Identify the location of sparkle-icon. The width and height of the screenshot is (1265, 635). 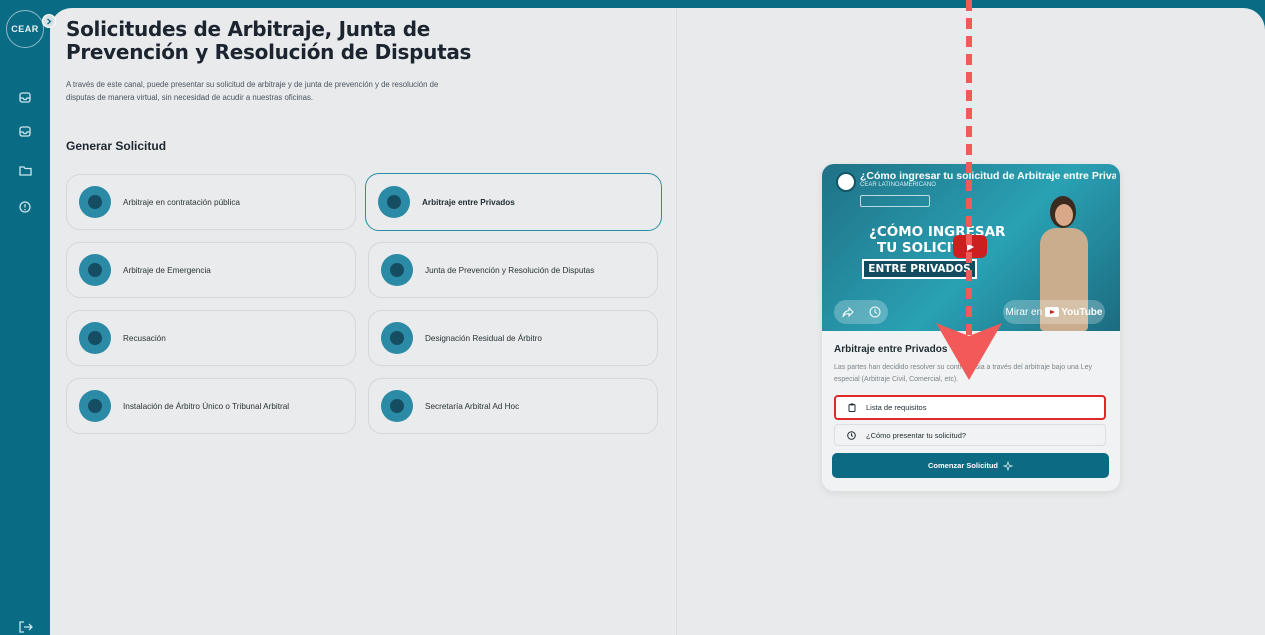
(1008, 465).